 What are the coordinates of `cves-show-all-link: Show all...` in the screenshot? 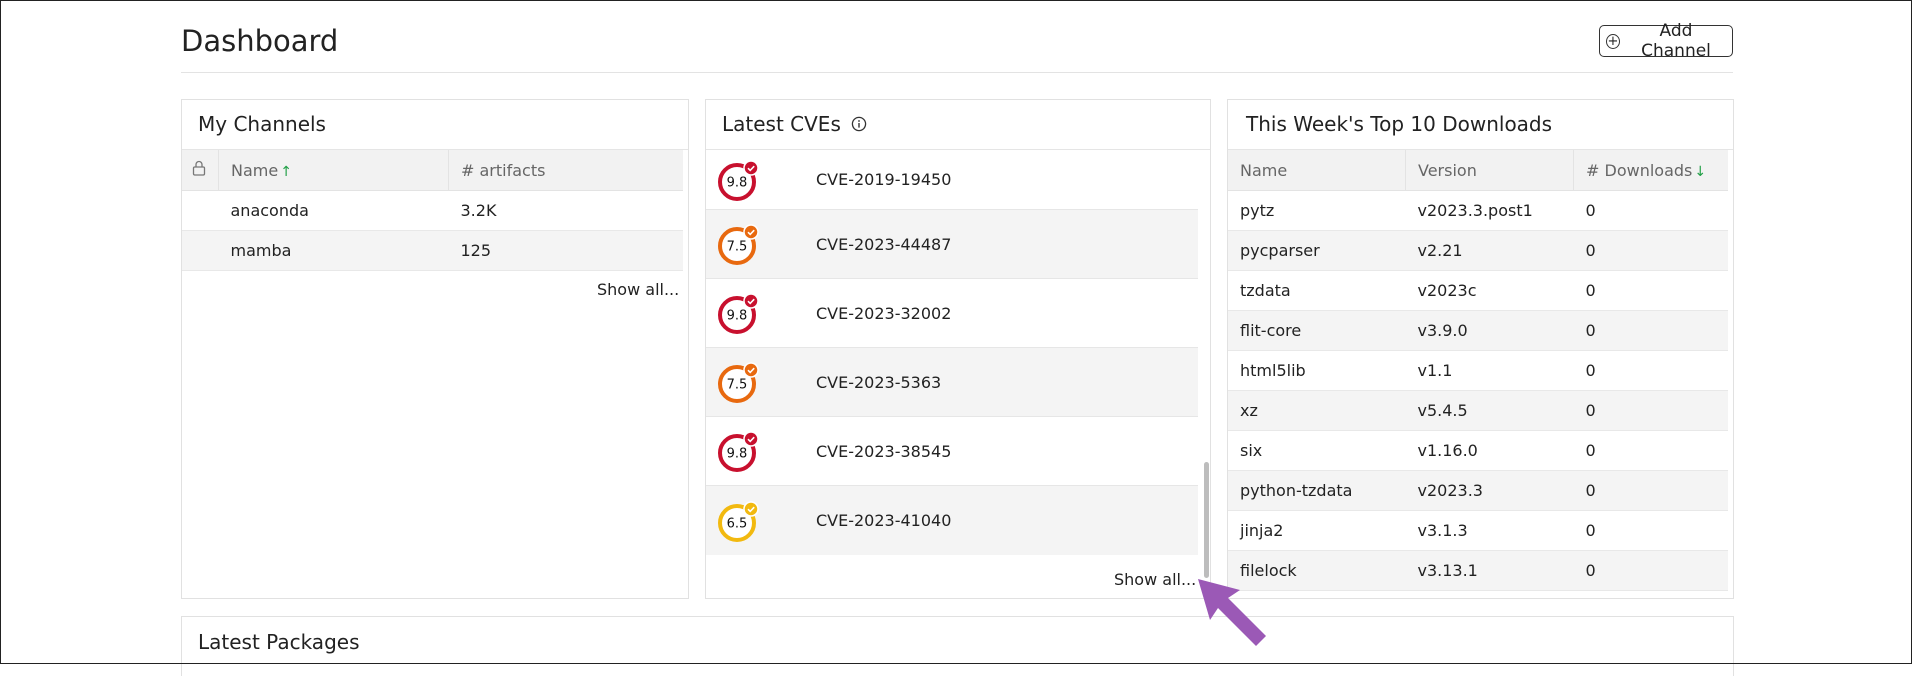 It's located at (1155, 579).